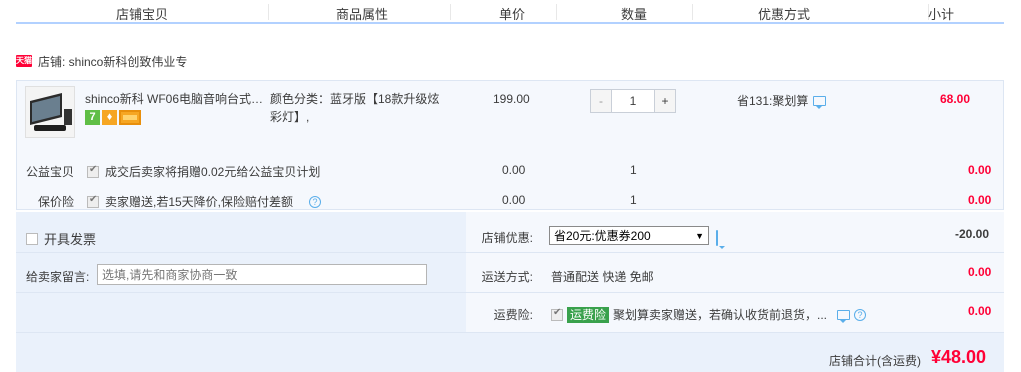  I want to click on freight-insurance-label: 运费险:, so click(513, 315).